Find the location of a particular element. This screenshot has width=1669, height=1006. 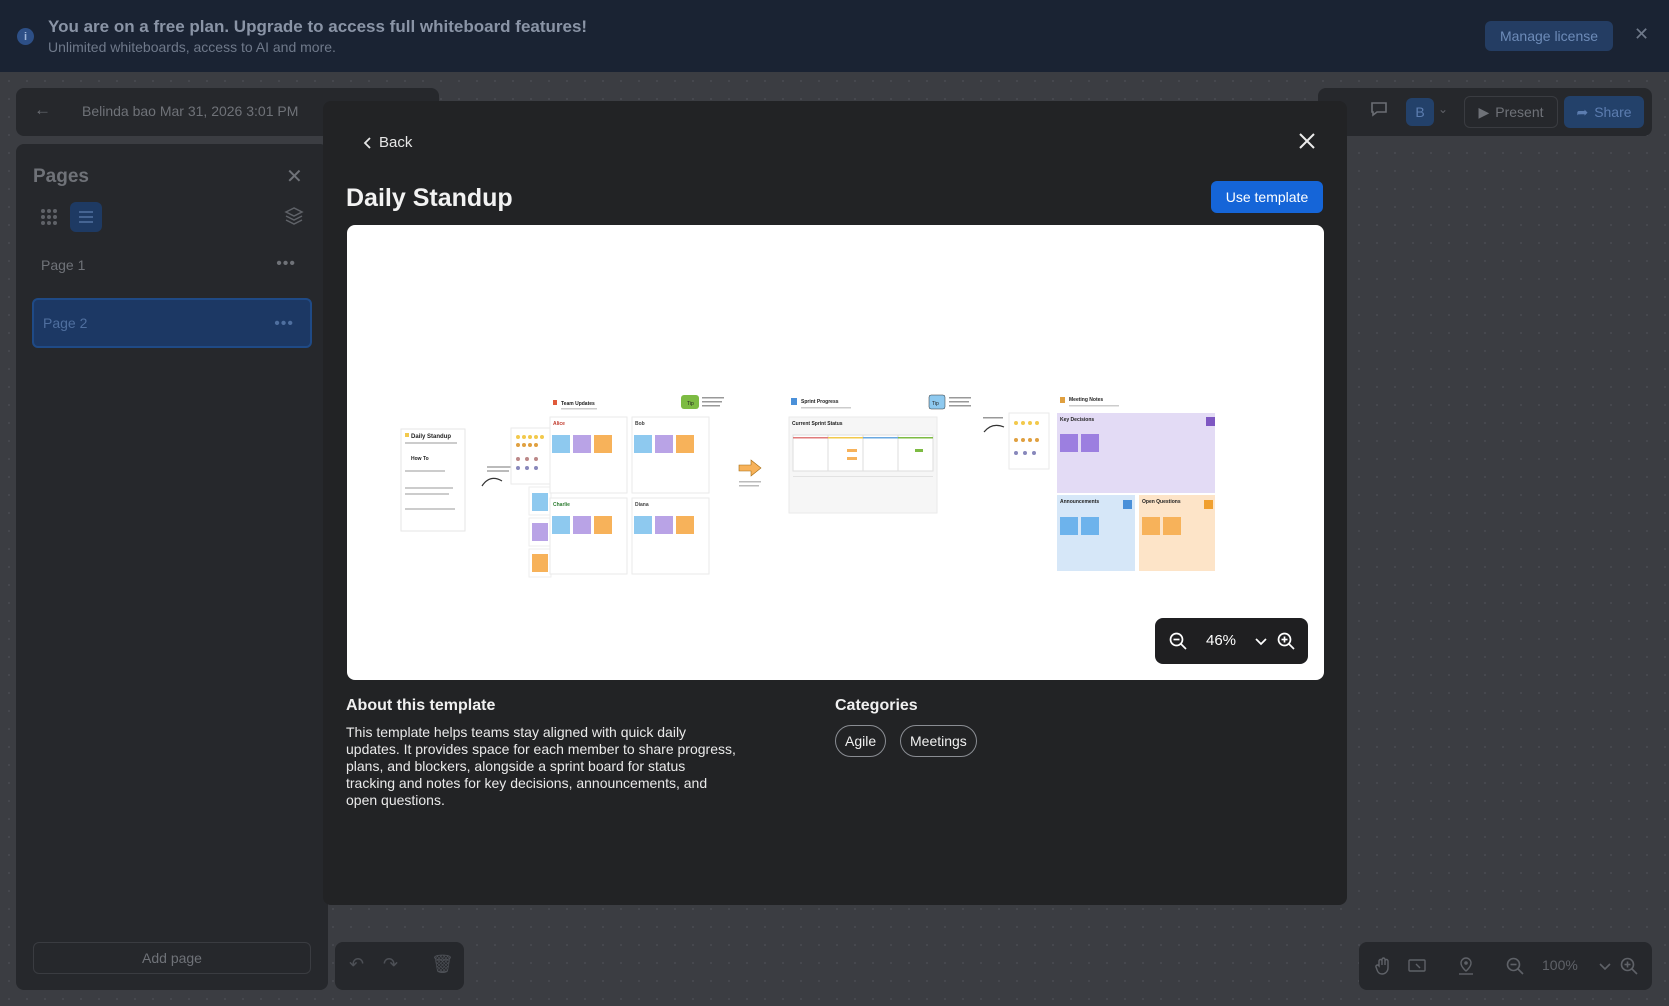

team-updates-title: Team Updates is located at coordinates (578, 404).